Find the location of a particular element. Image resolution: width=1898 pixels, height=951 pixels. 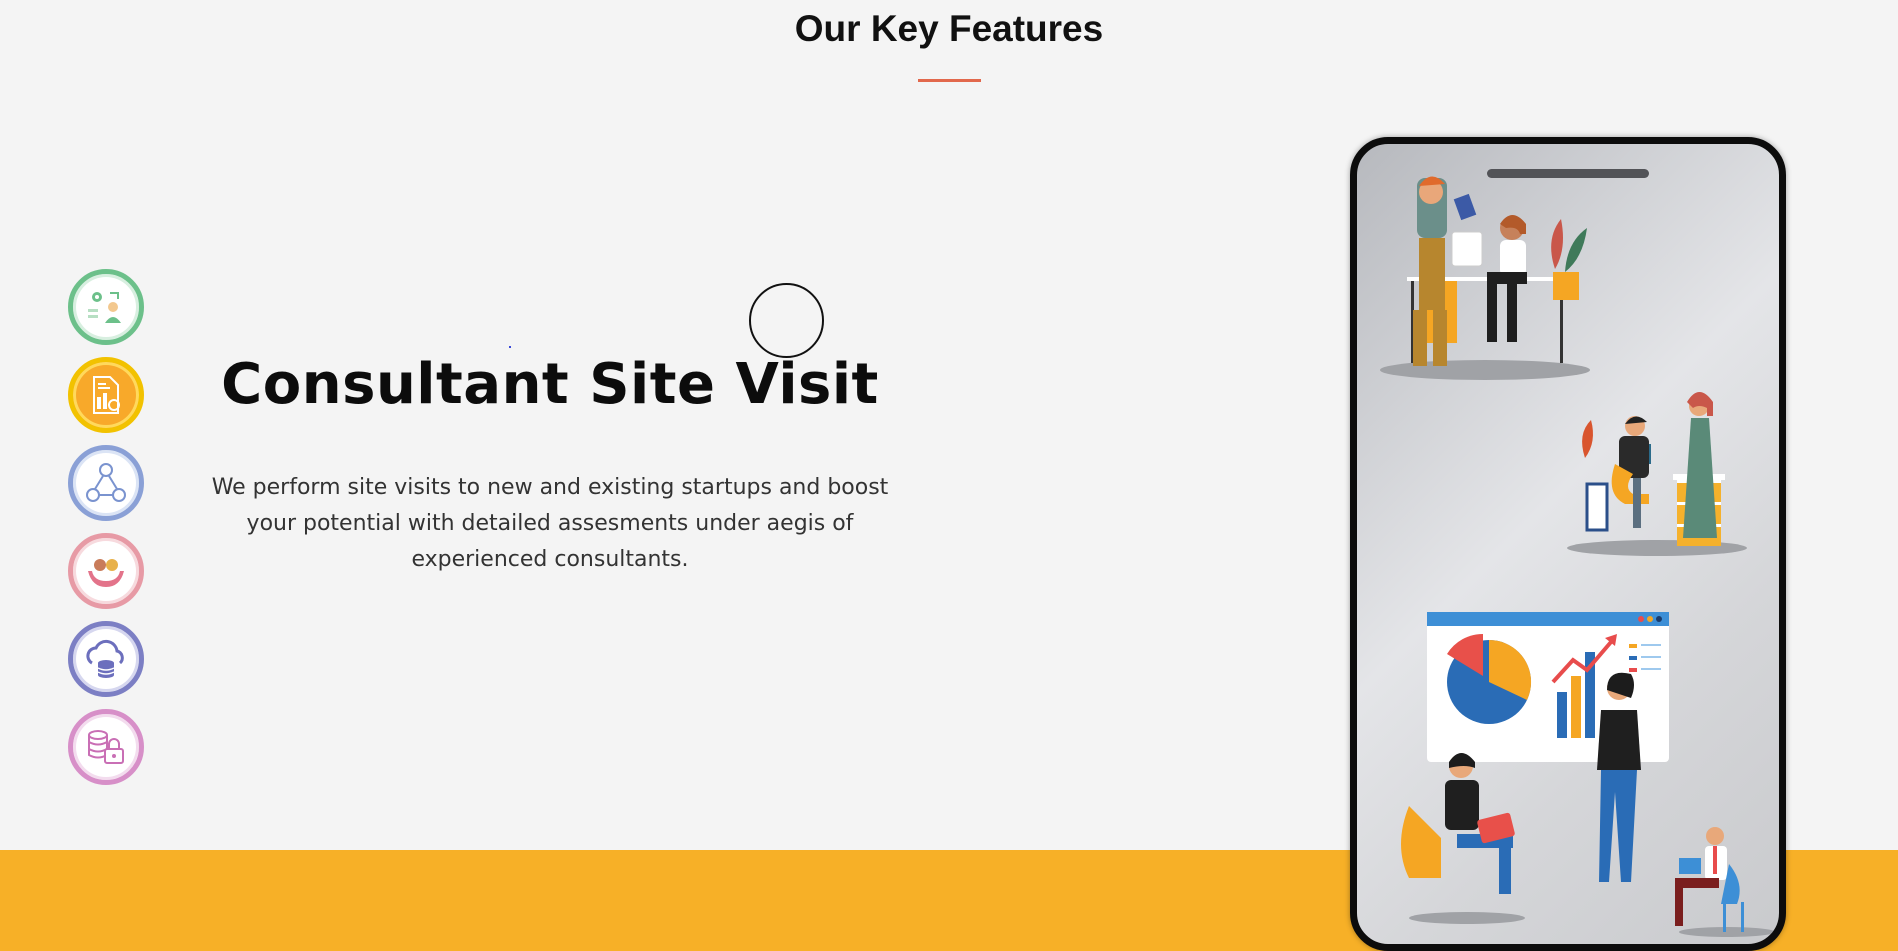

database-lock-icon is located at coordinates (106, 747).